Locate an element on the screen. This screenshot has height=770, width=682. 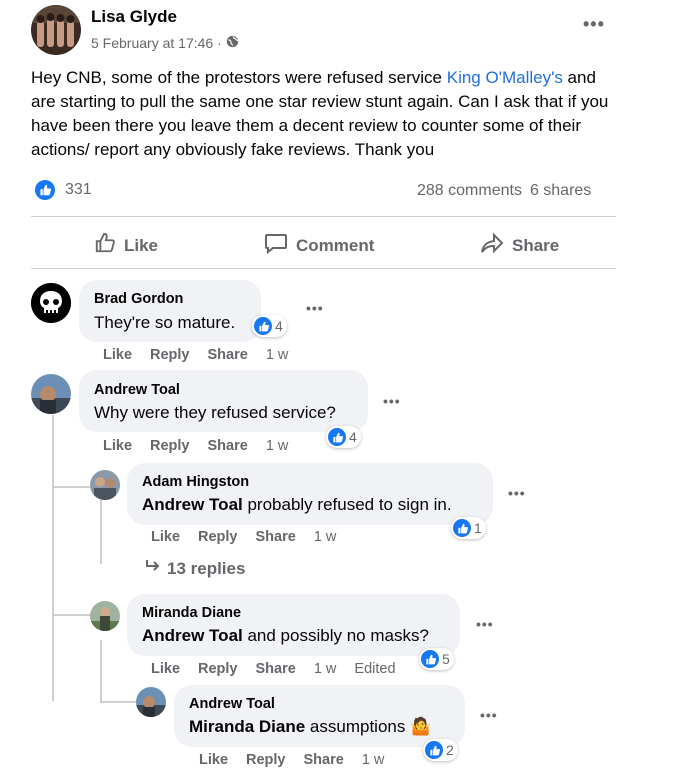
comment-text: Miranda Diane assumptions 🤷 is located at coordinates (310, 726).